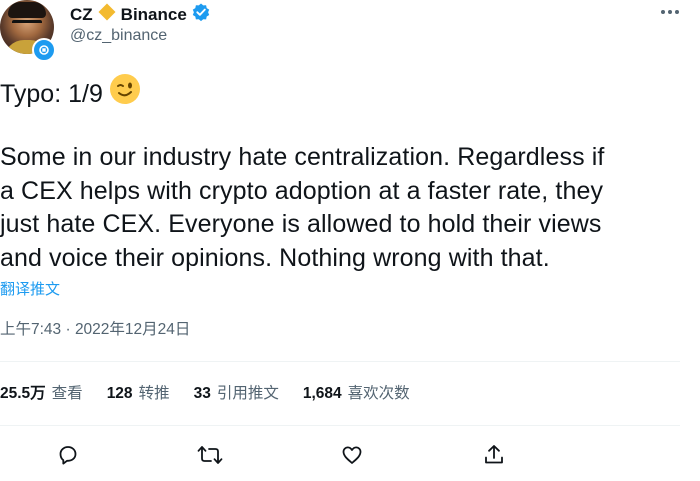 Image resolution: width=700 pixels, height=481 pixels. Describe the element at coordinates (210, 455) in the screenshot. I see `retweet-icon` at that location.